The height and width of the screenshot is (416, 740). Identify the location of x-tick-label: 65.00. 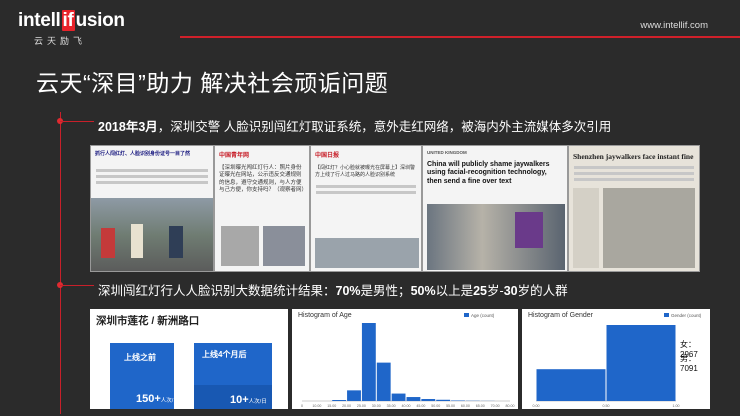
(480, 406).